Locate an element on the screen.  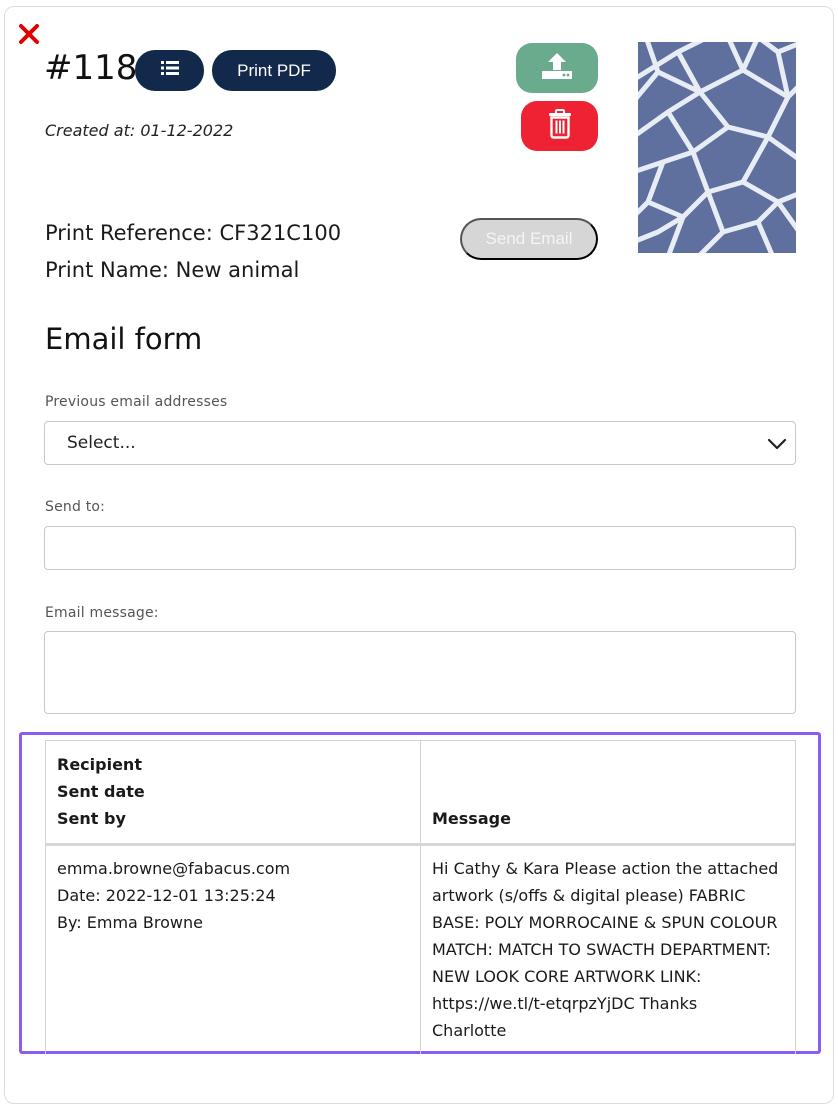
upload-icon is located at coordinates (557, 68).